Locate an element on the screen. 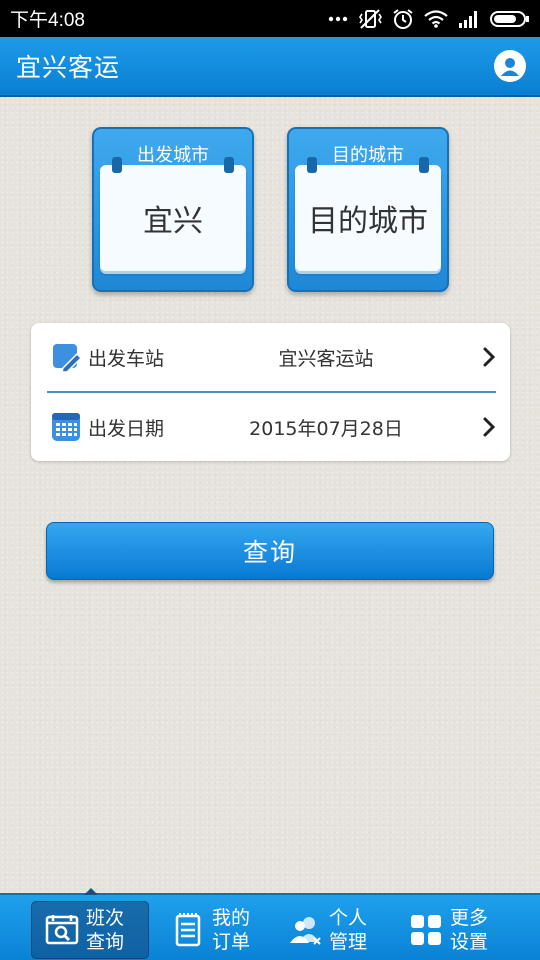 The height and width of the screenshot is (960, 540). nav-label-line1: 我的 is located at coordinates (231, 918).